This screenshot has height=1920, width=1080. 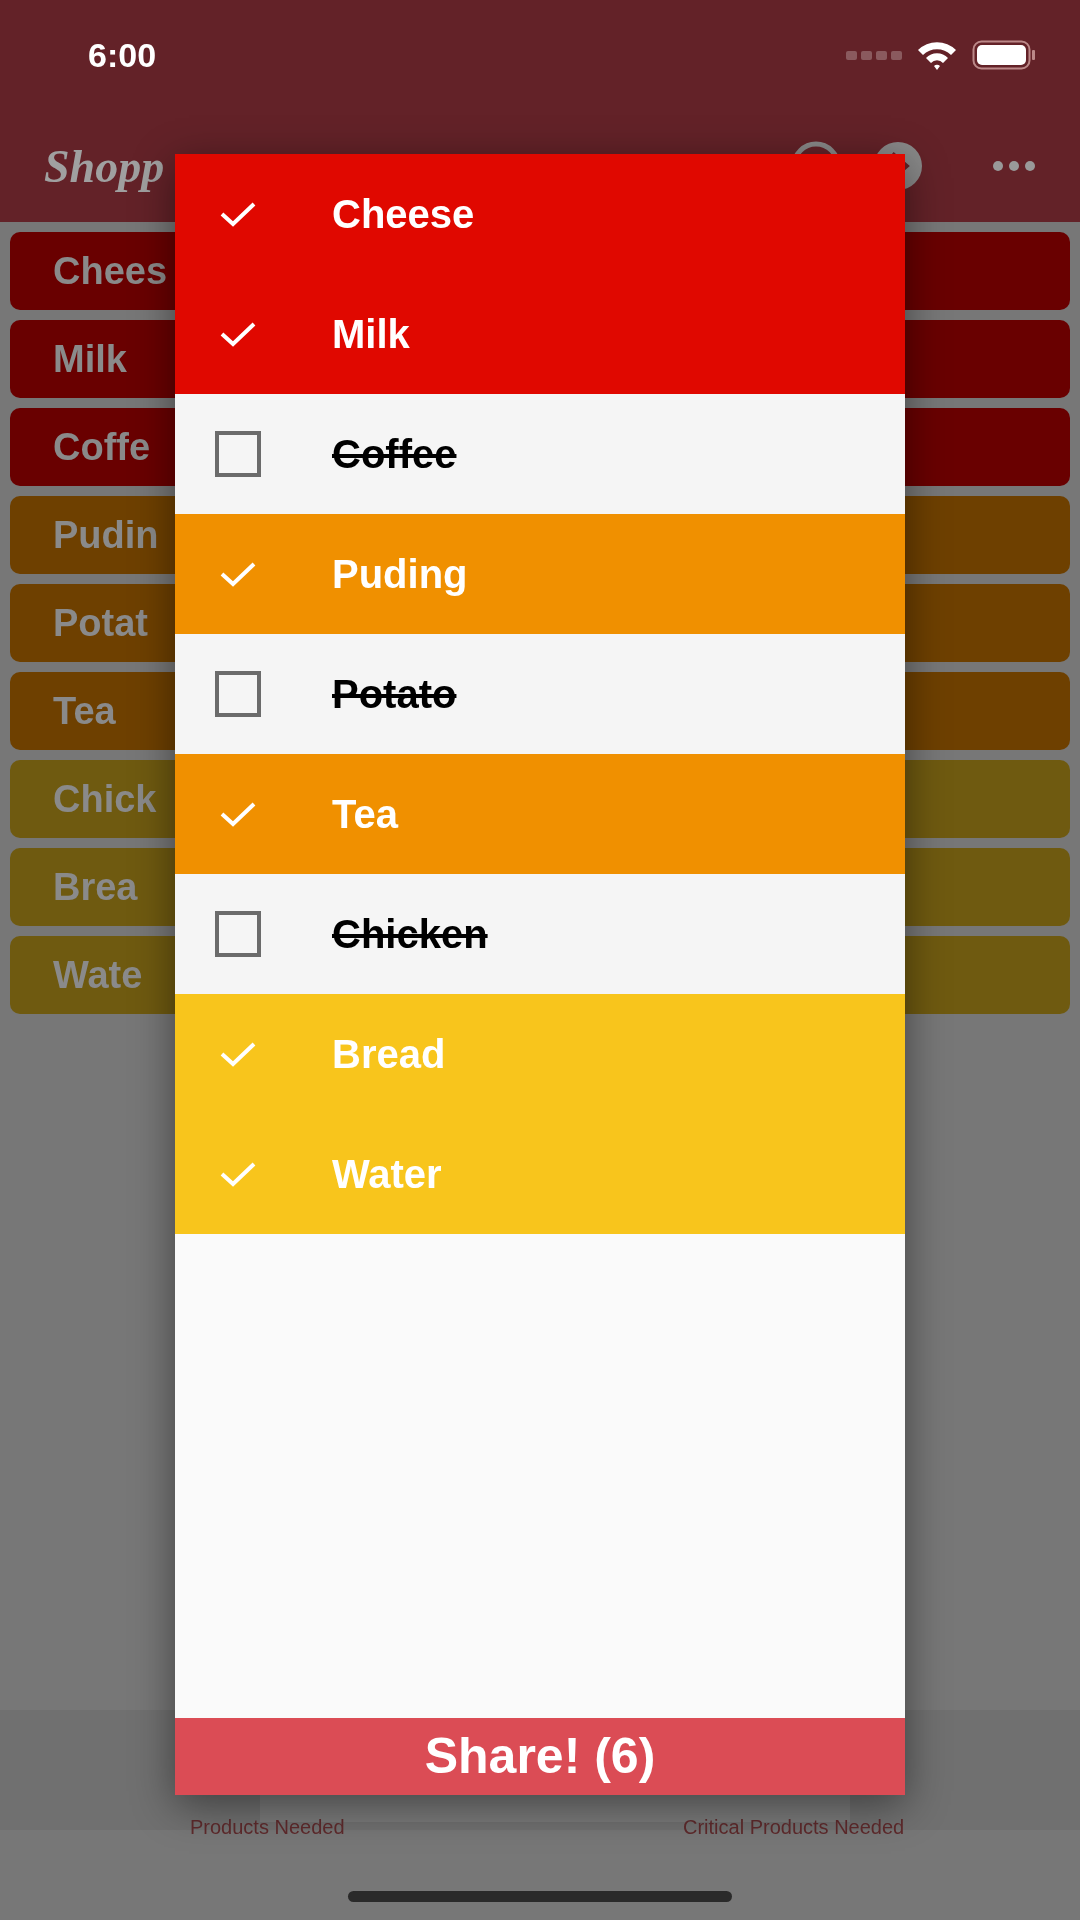 What do you see at coordinates (95, 887) in the screenshot?
I see `item-label: Brea` at bounding box center [95, 887].